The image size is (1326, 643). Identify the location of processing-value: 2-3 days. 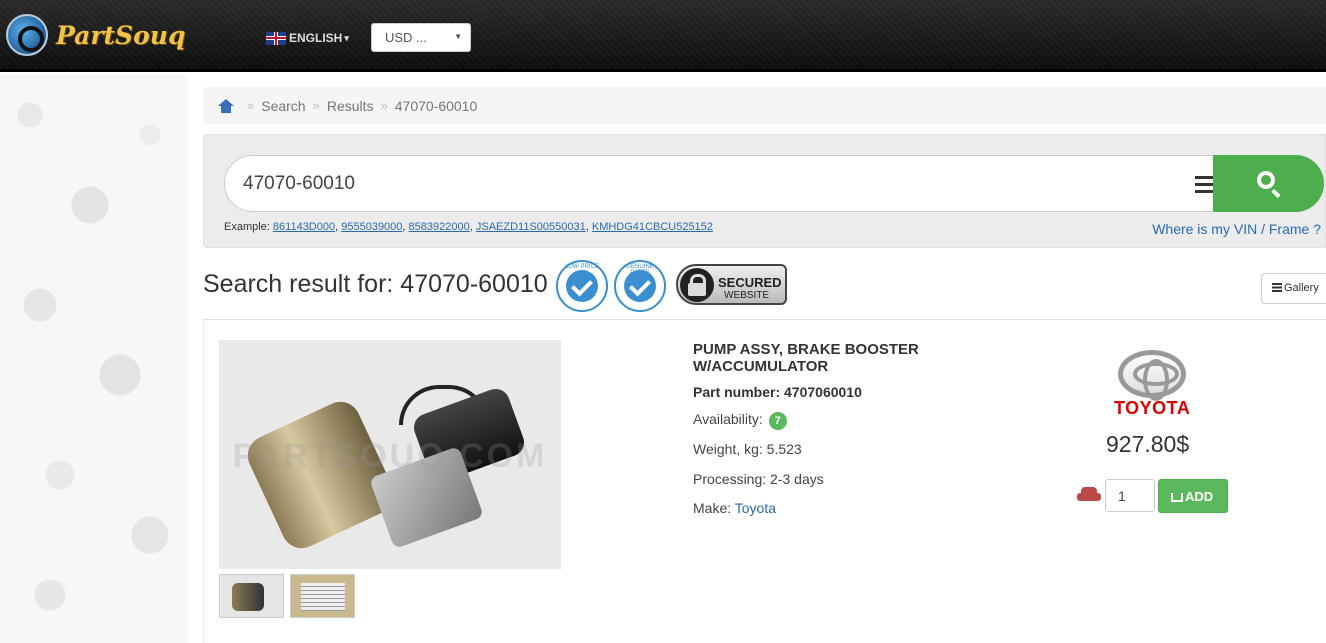
(797, 479).